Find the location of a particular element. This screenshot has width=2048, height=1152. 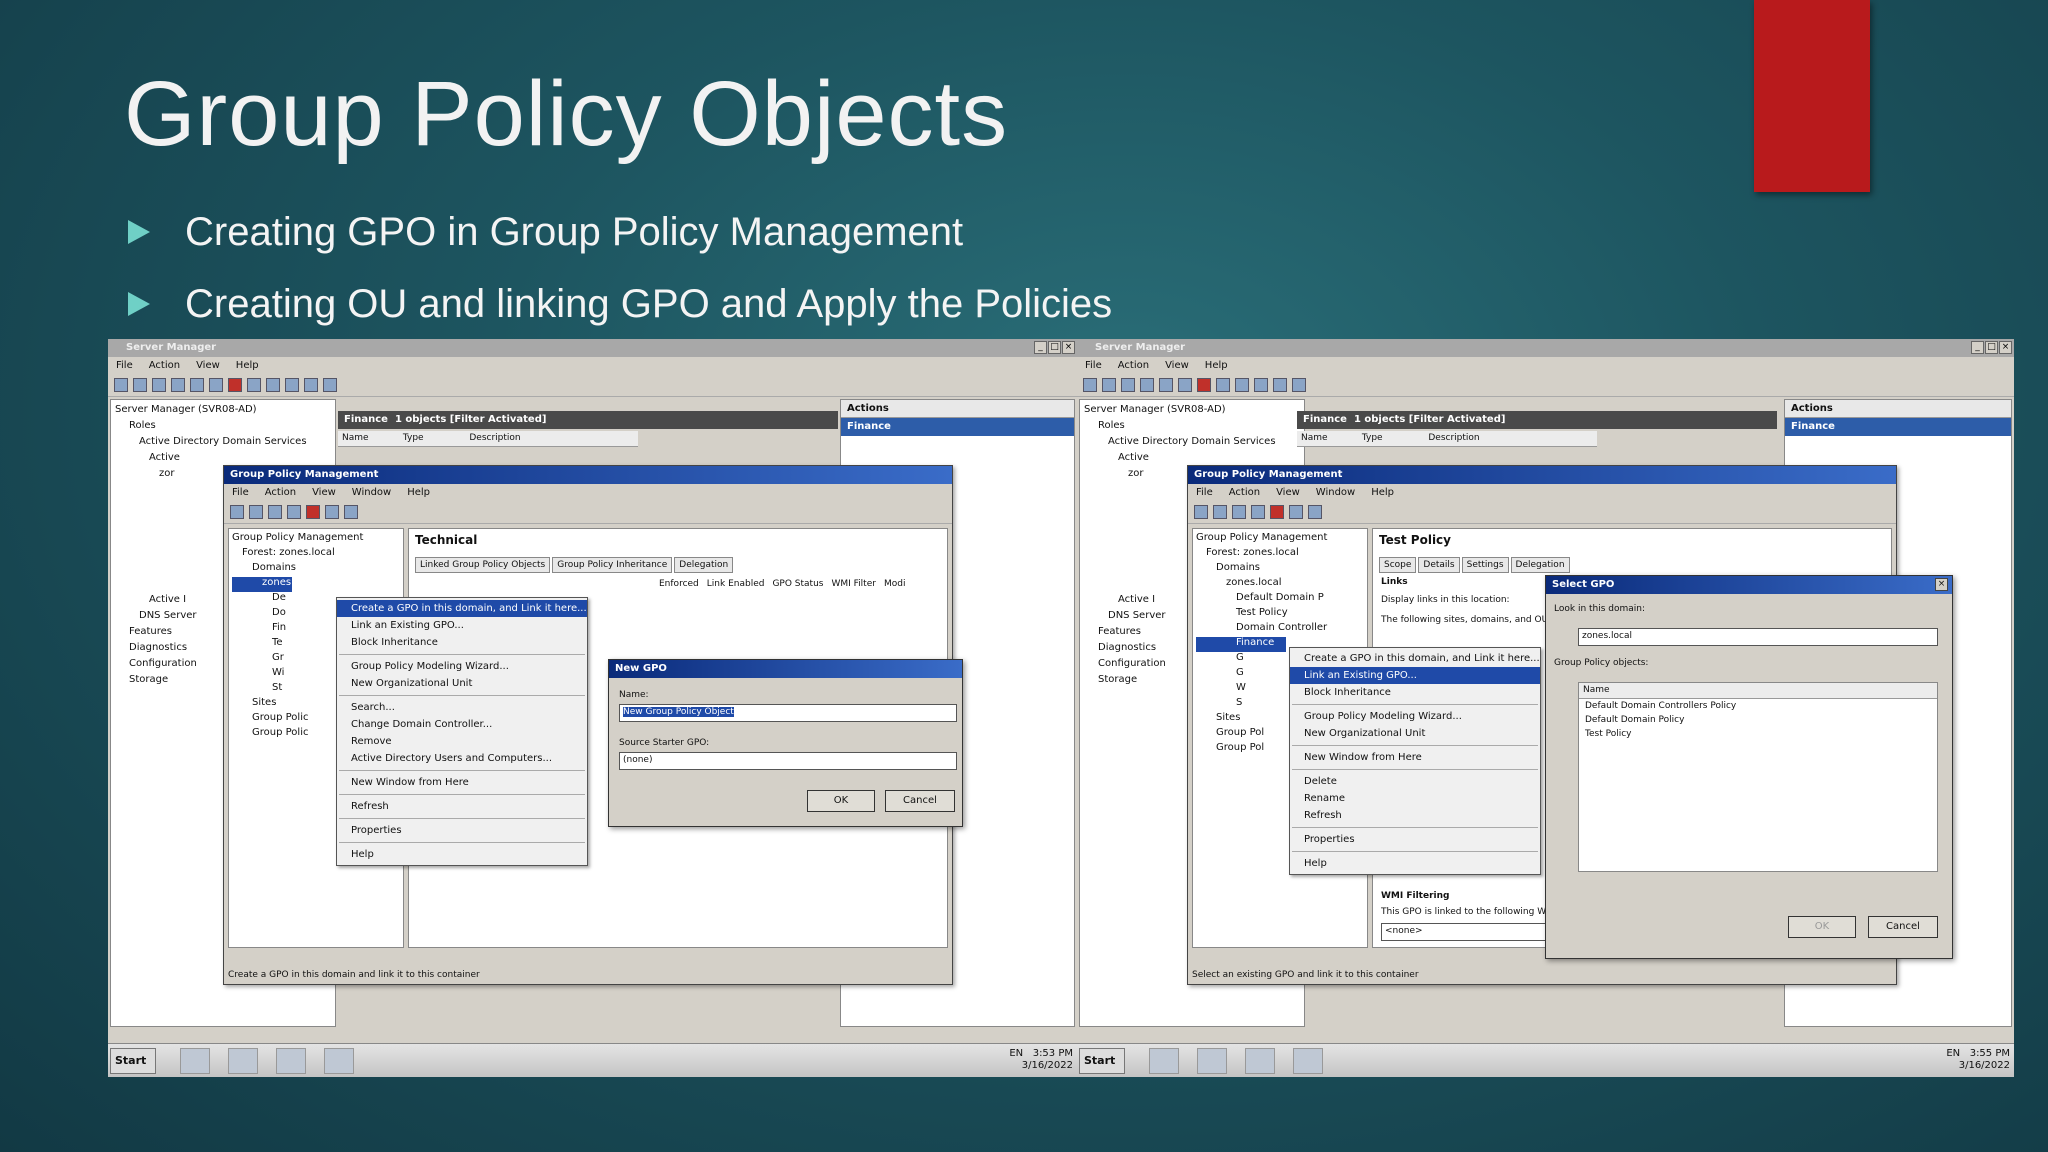

start-button: Start is located at coordinates (1102, 1061).